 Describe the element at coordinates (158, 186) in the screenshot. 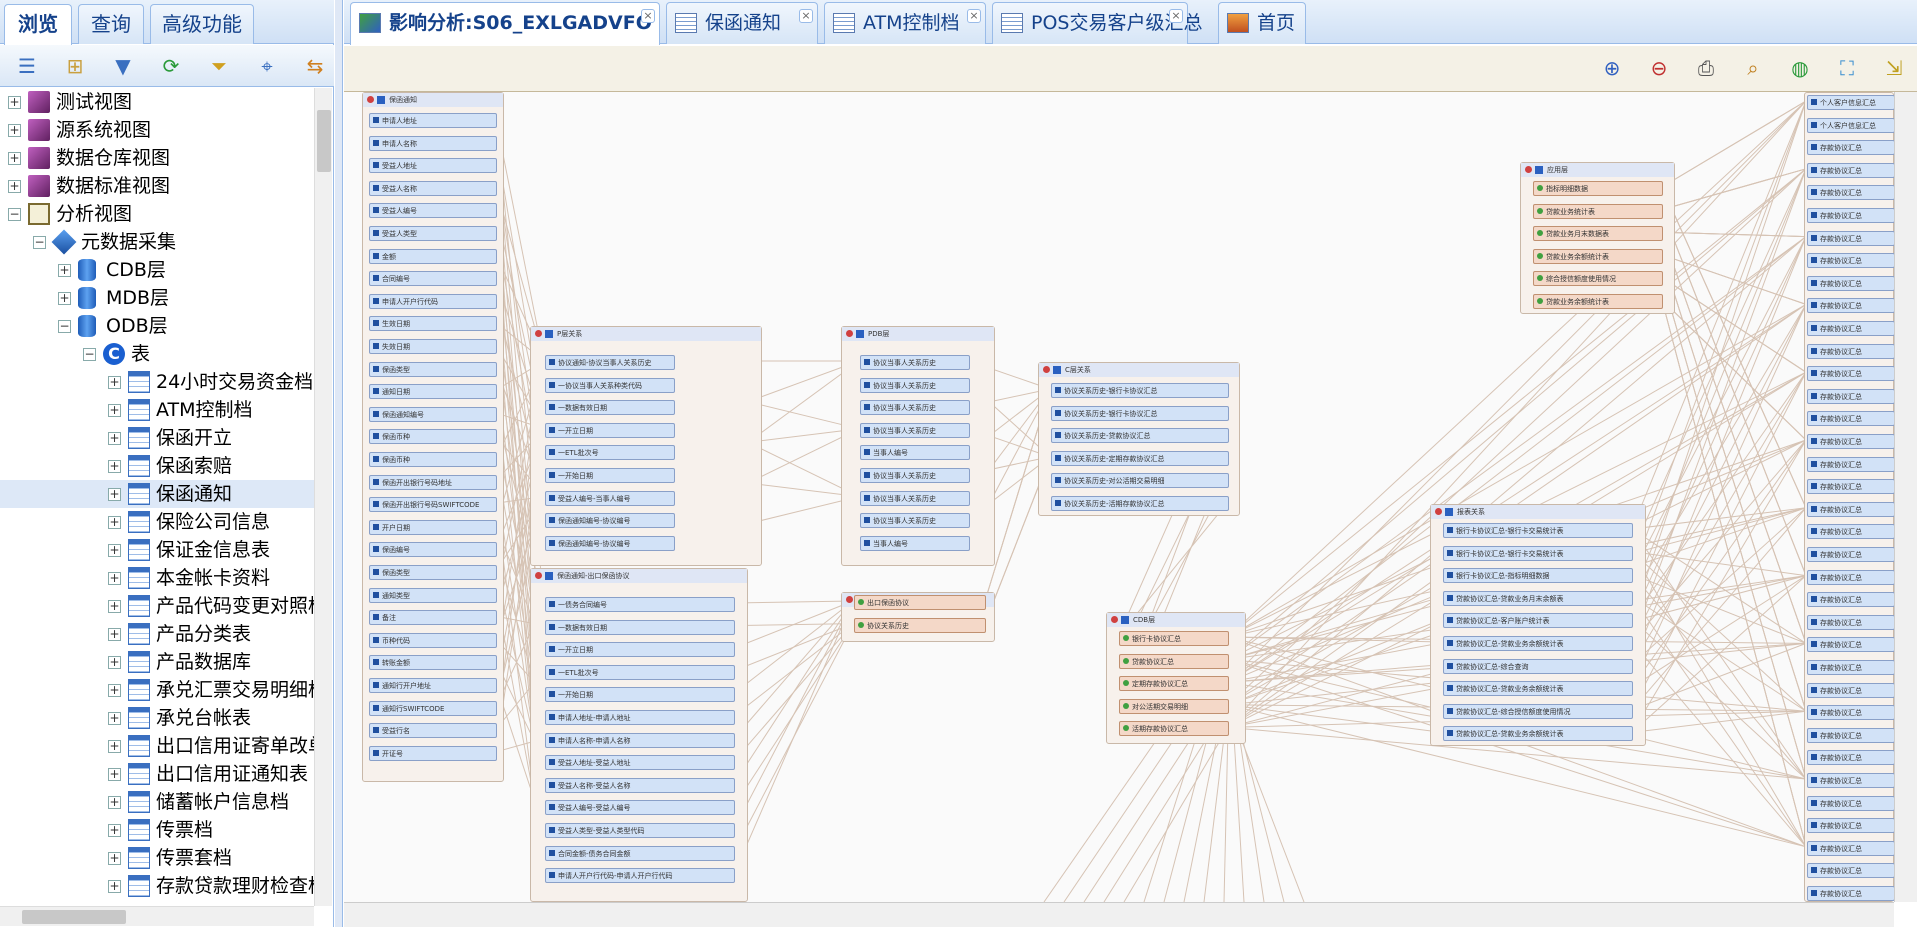

I see `tree-node: + 数据标准视图` at that location.